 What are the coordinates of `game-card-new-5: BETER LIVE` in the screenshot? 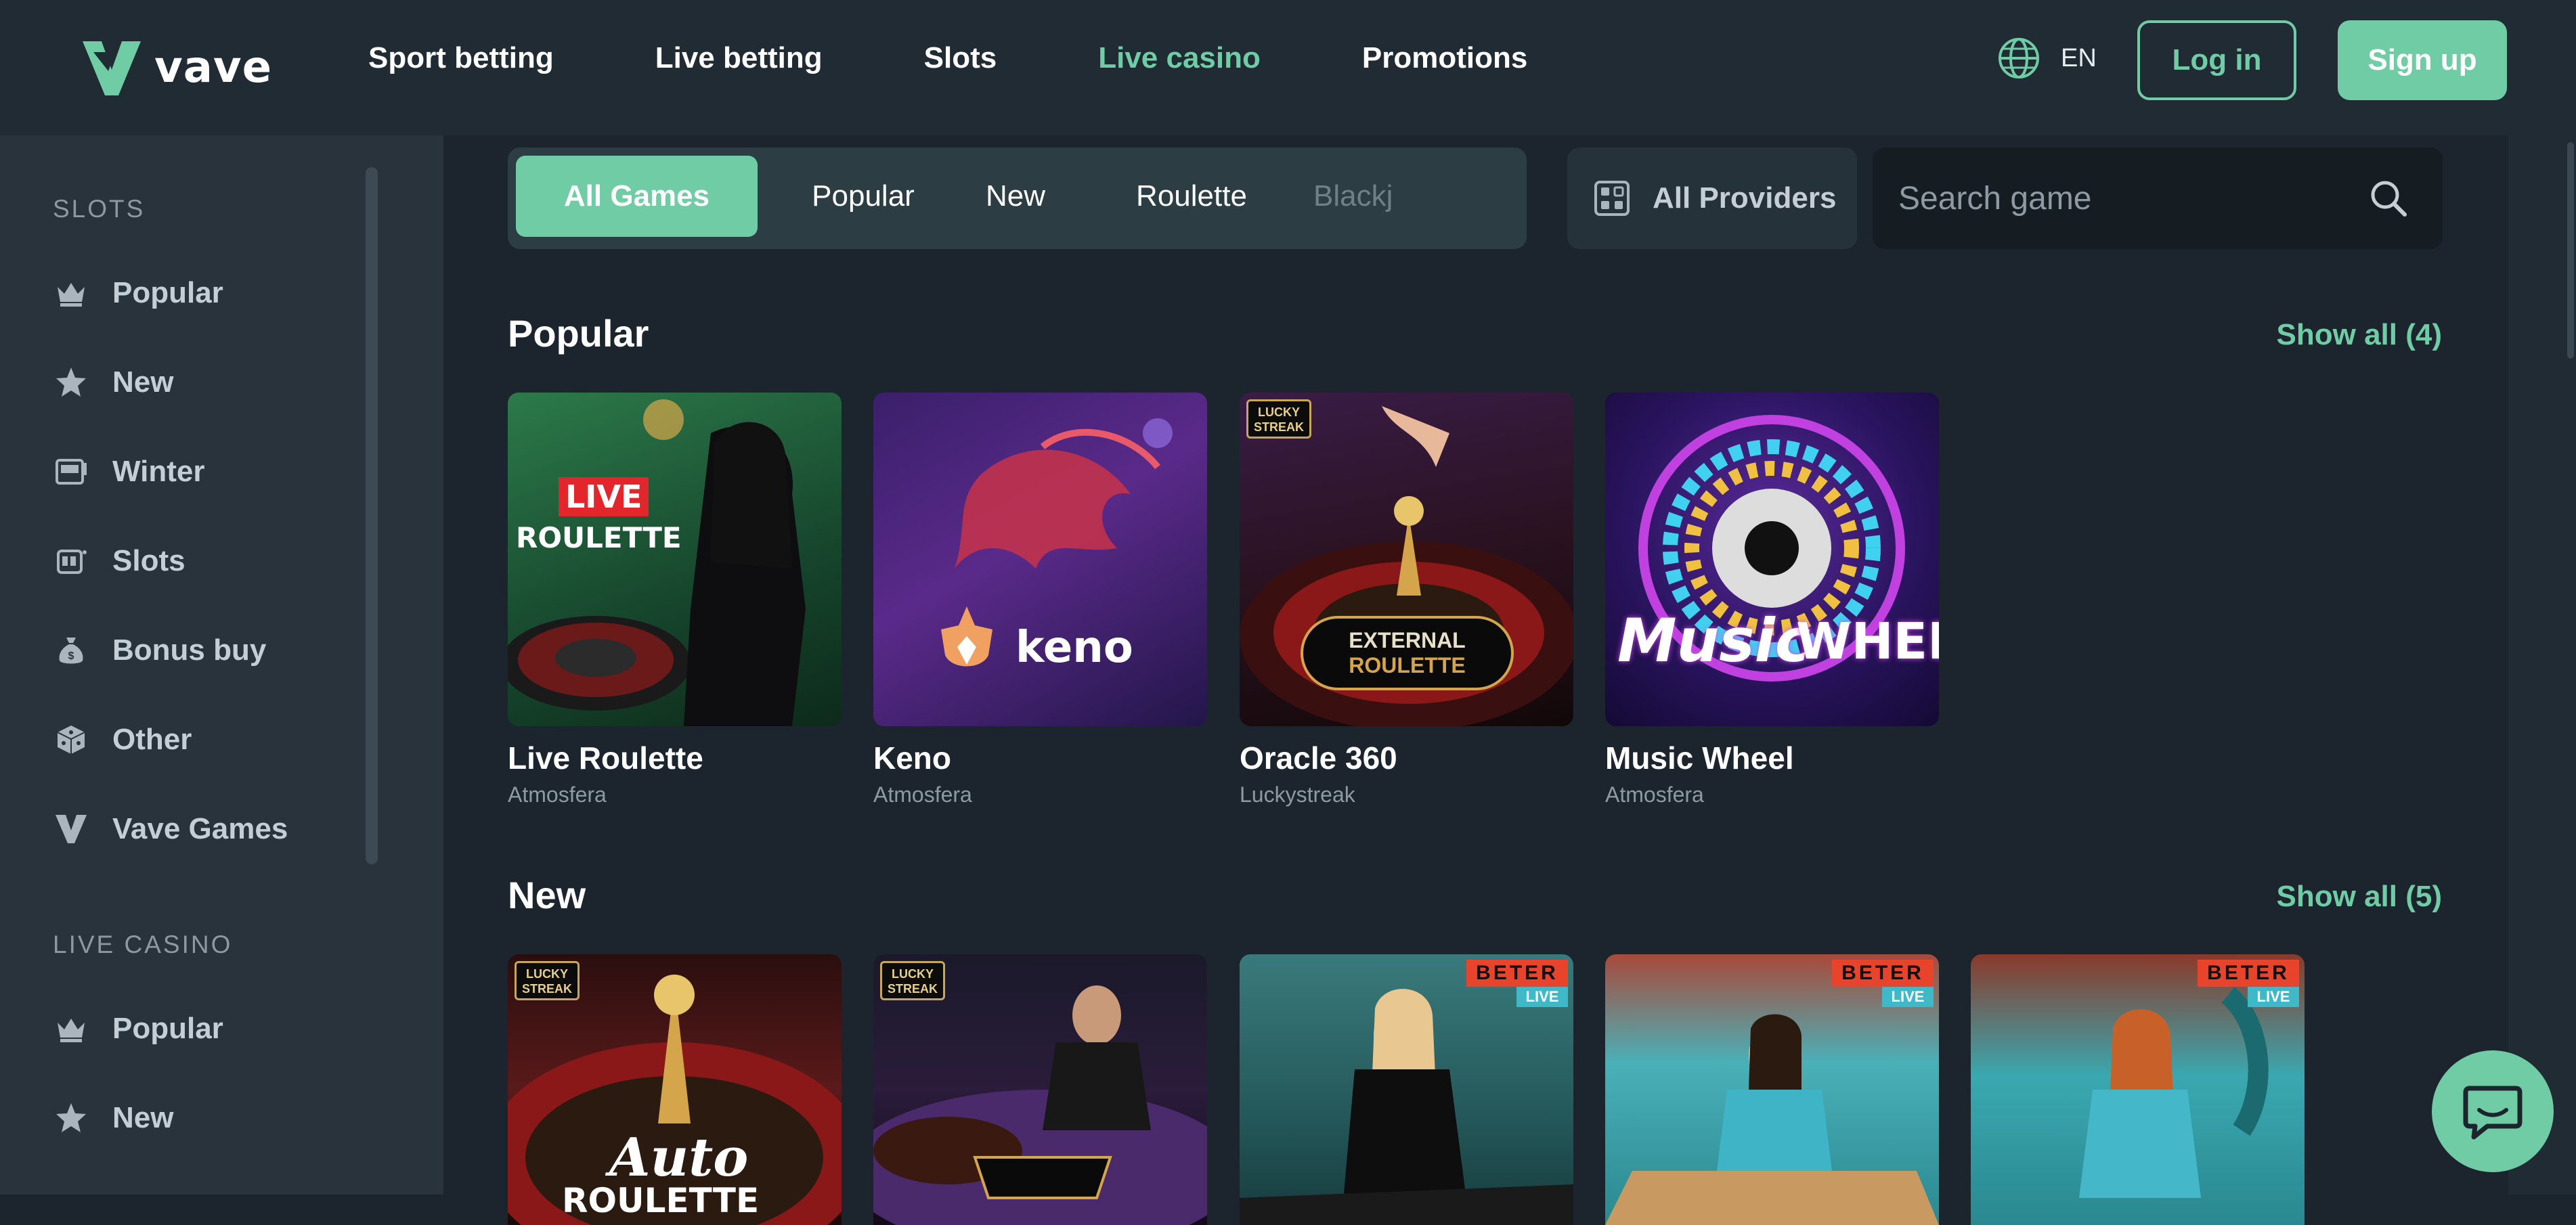 It's located at (2138, 1089).